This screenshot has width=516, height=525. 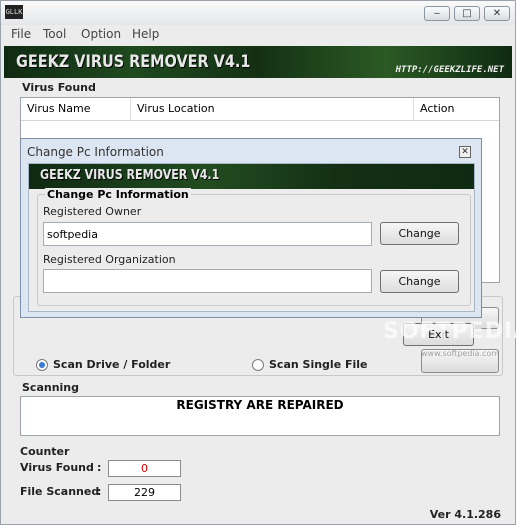 I want to click on softpedia-watermark: SOFTPEDIA, so click(x=449, y=331).